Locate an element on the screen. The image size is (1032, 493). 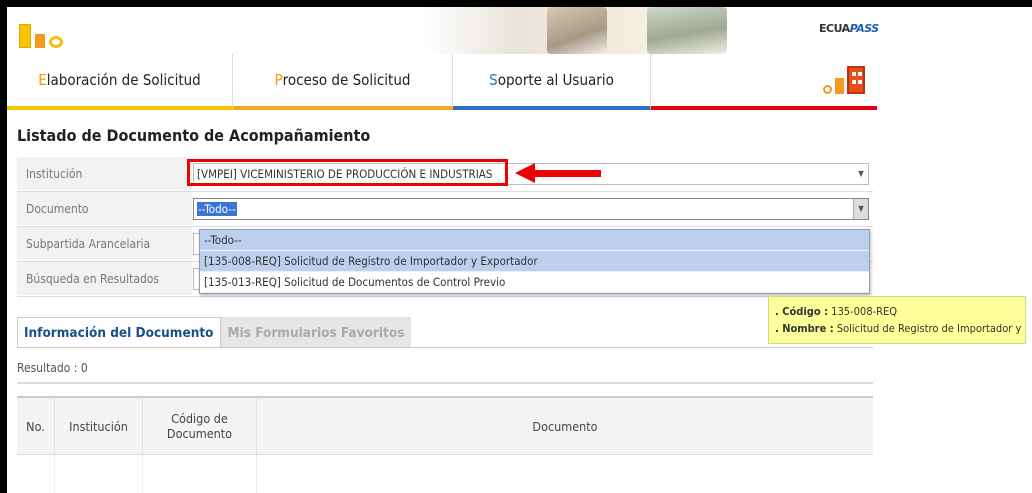
nav-tab-soporte: Soporte al Usuario is located at coordinates (552, 82).